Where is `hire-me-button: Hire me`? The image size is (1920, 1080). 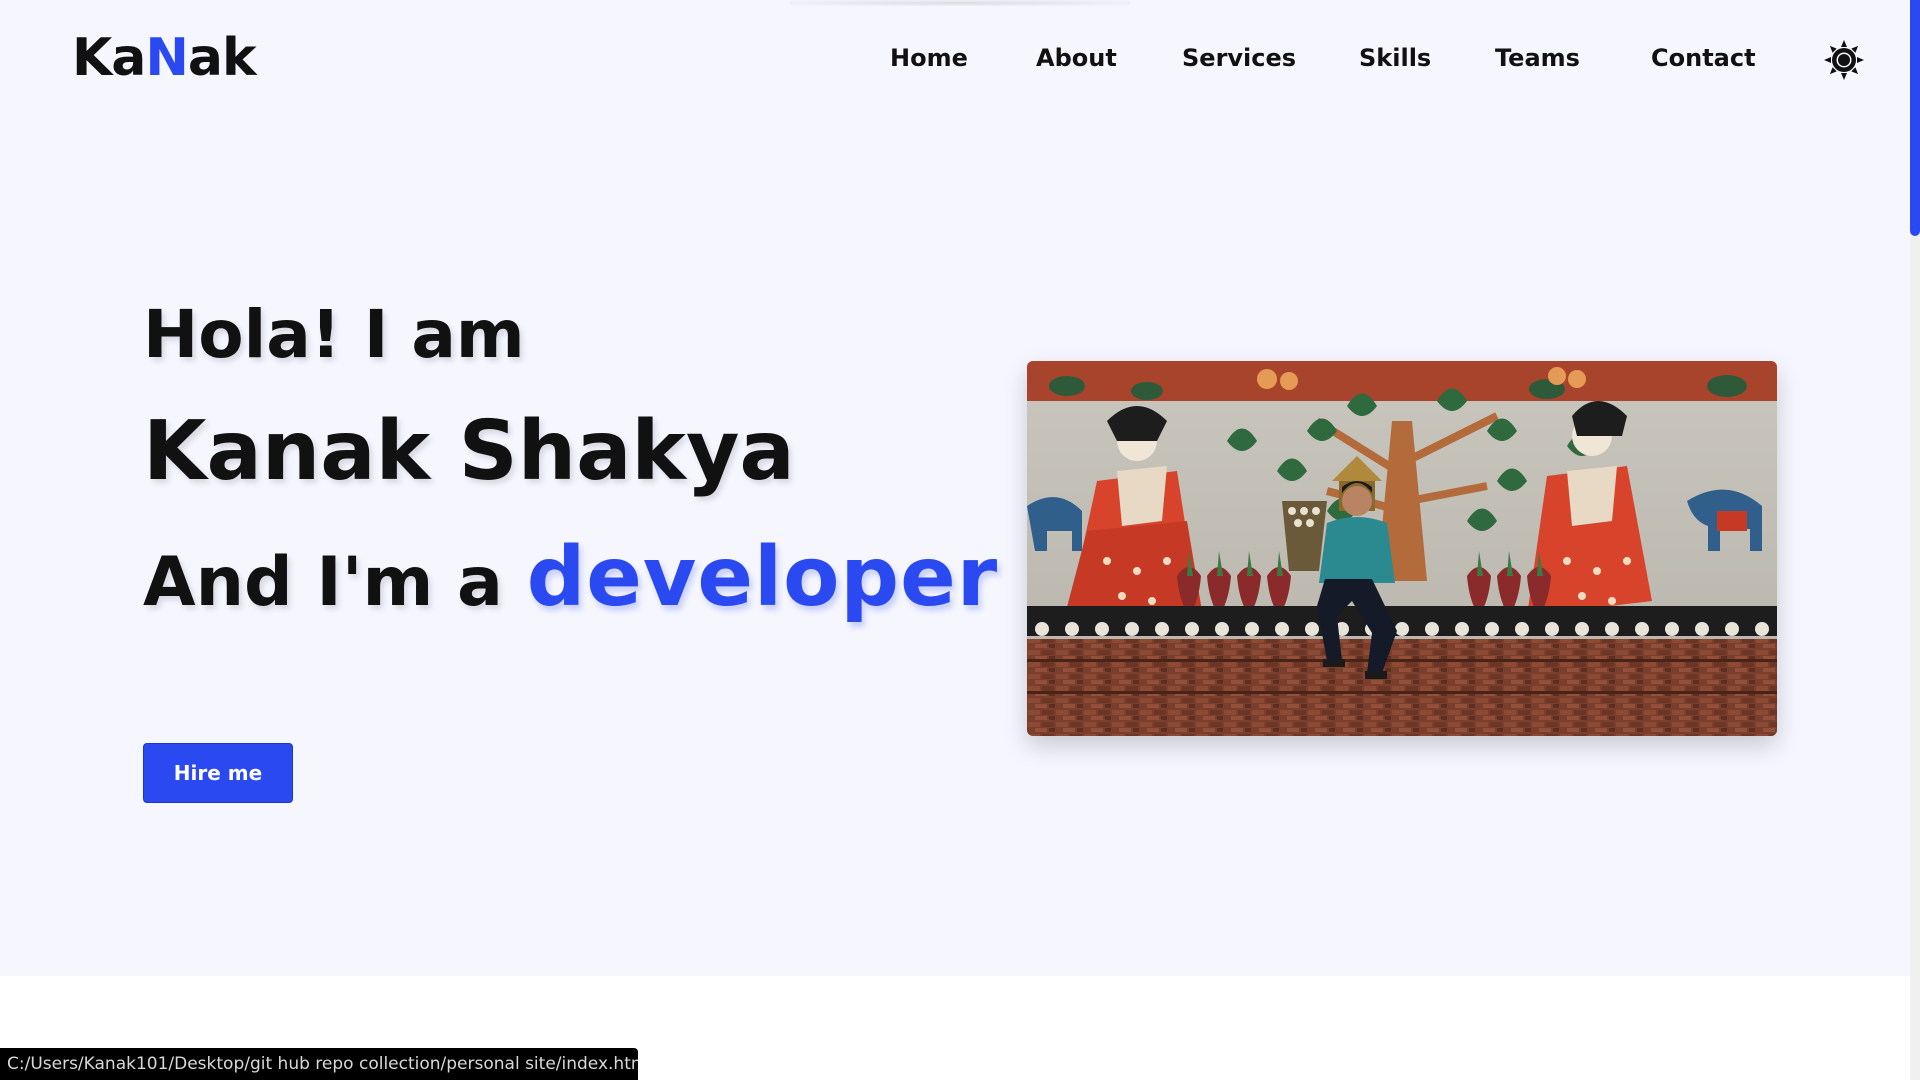 hire-me-button: Hire me is located at coordinates (218, 773).